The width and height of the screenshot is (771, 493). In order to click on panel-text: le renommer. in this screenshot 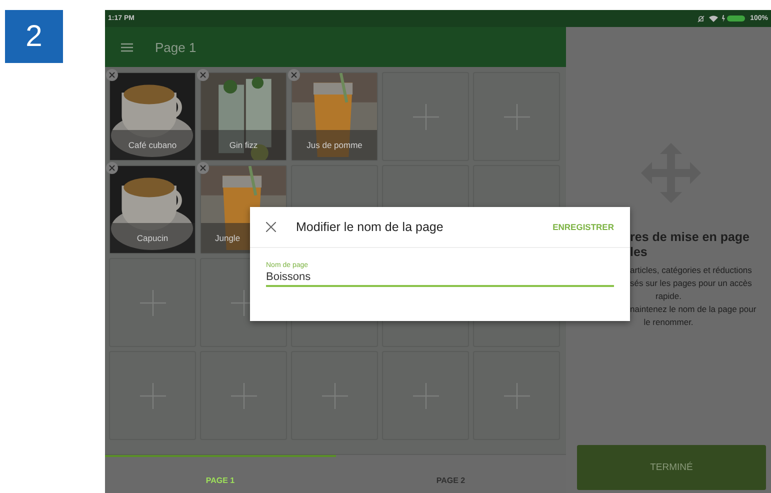, I will do `click(668, 322)`.